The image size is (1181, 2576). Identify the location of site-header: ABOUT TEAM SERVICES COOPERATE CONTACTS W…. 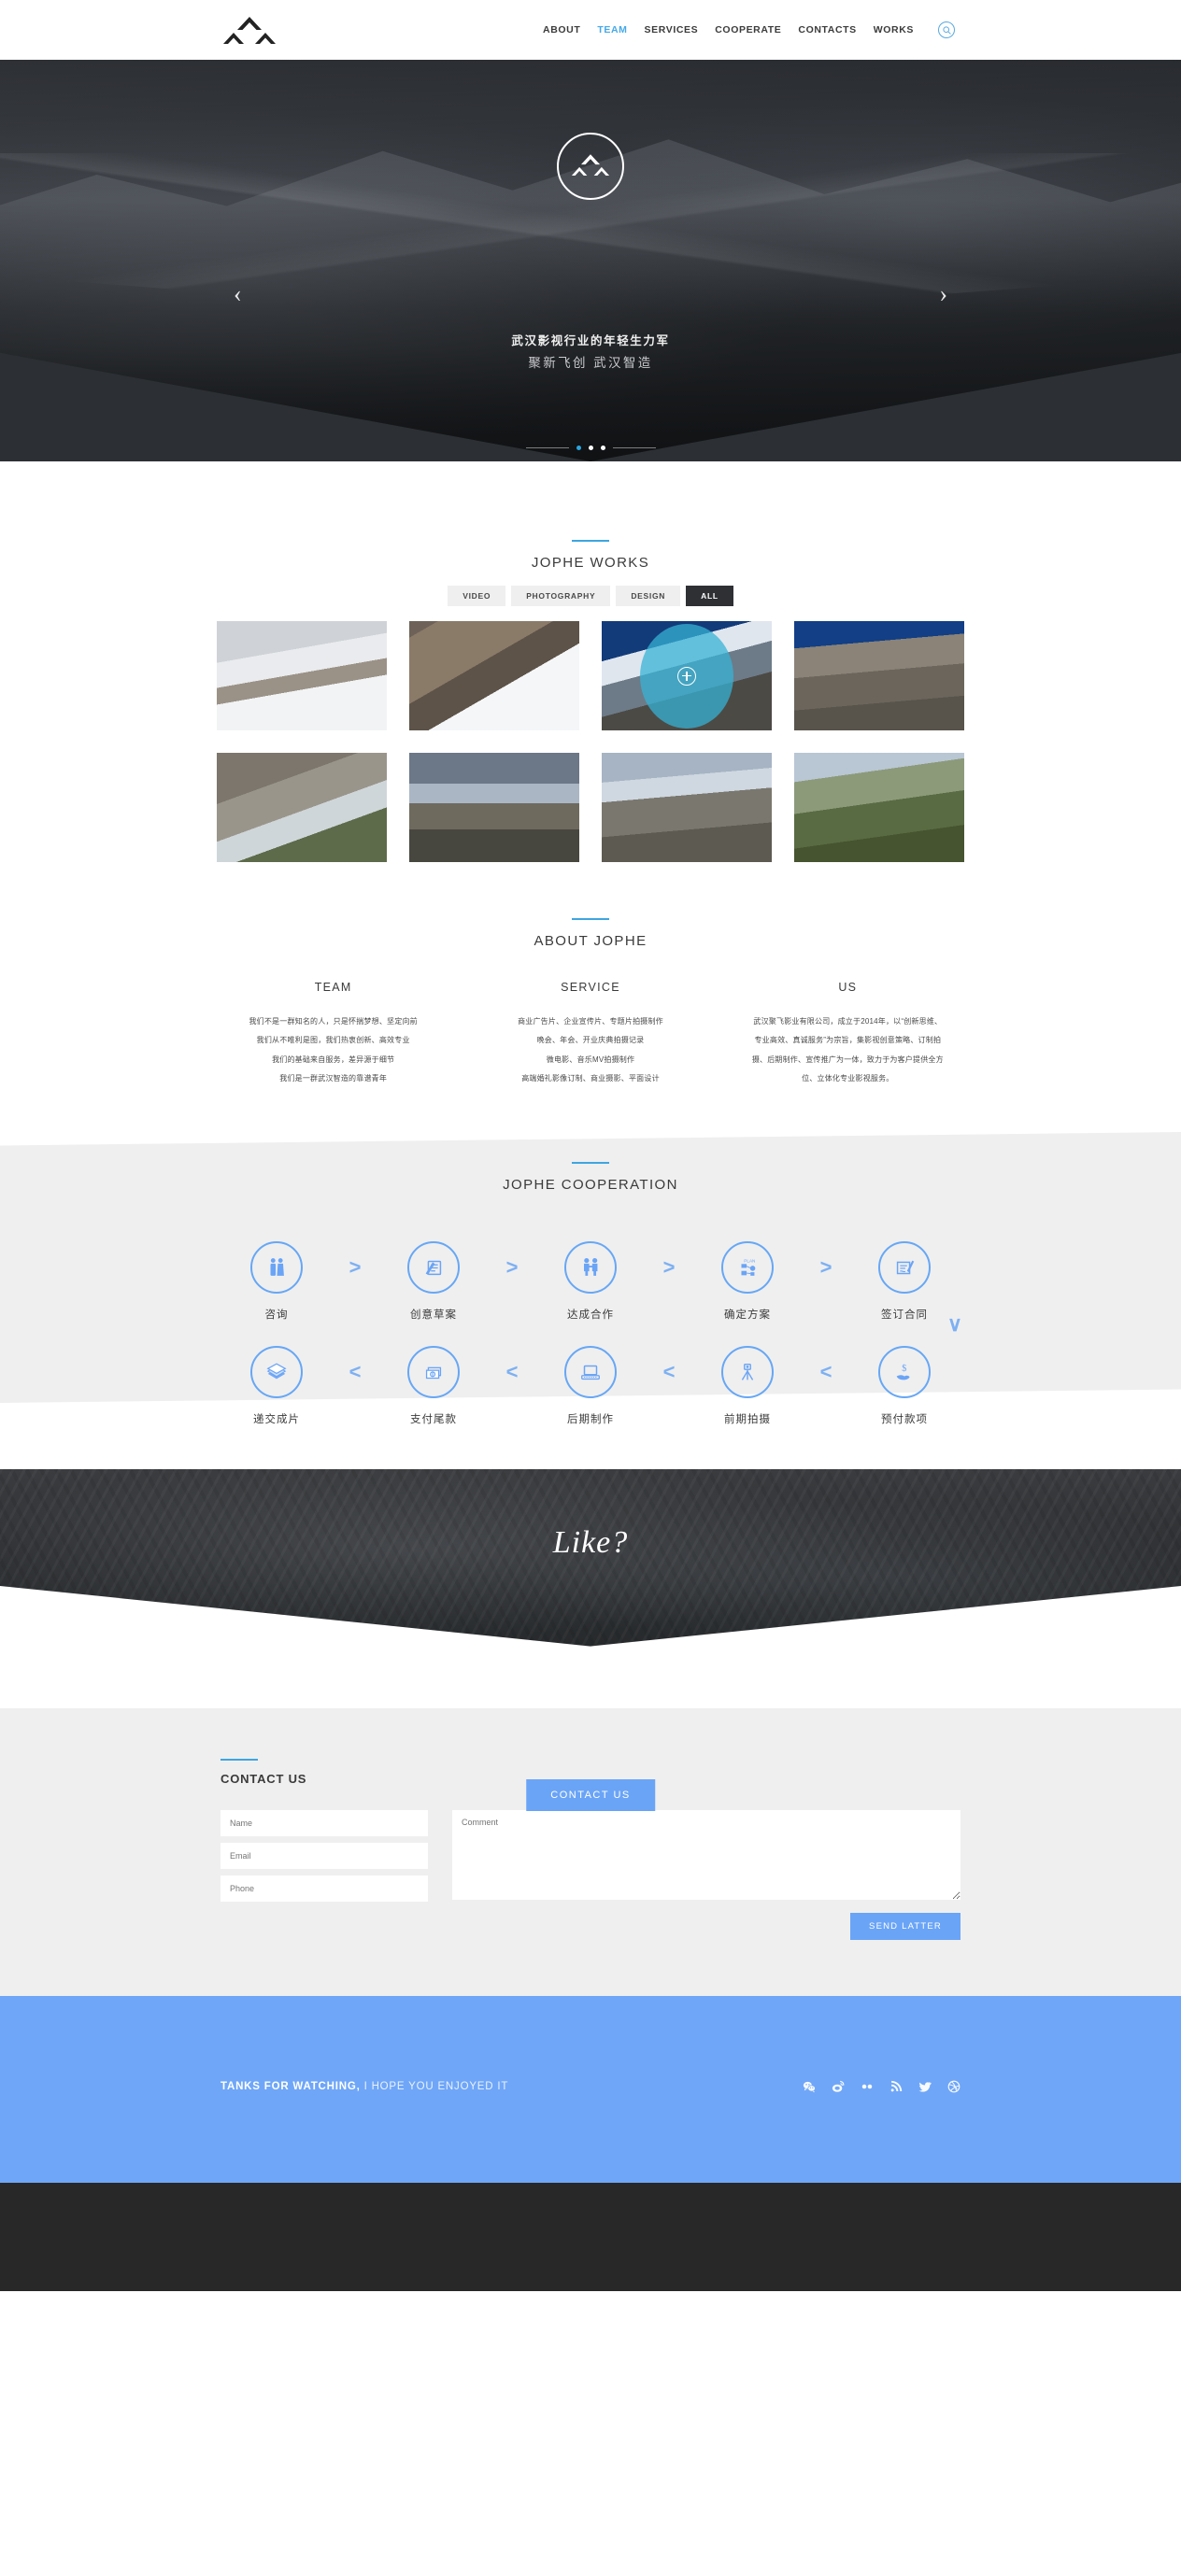
(590, 30).